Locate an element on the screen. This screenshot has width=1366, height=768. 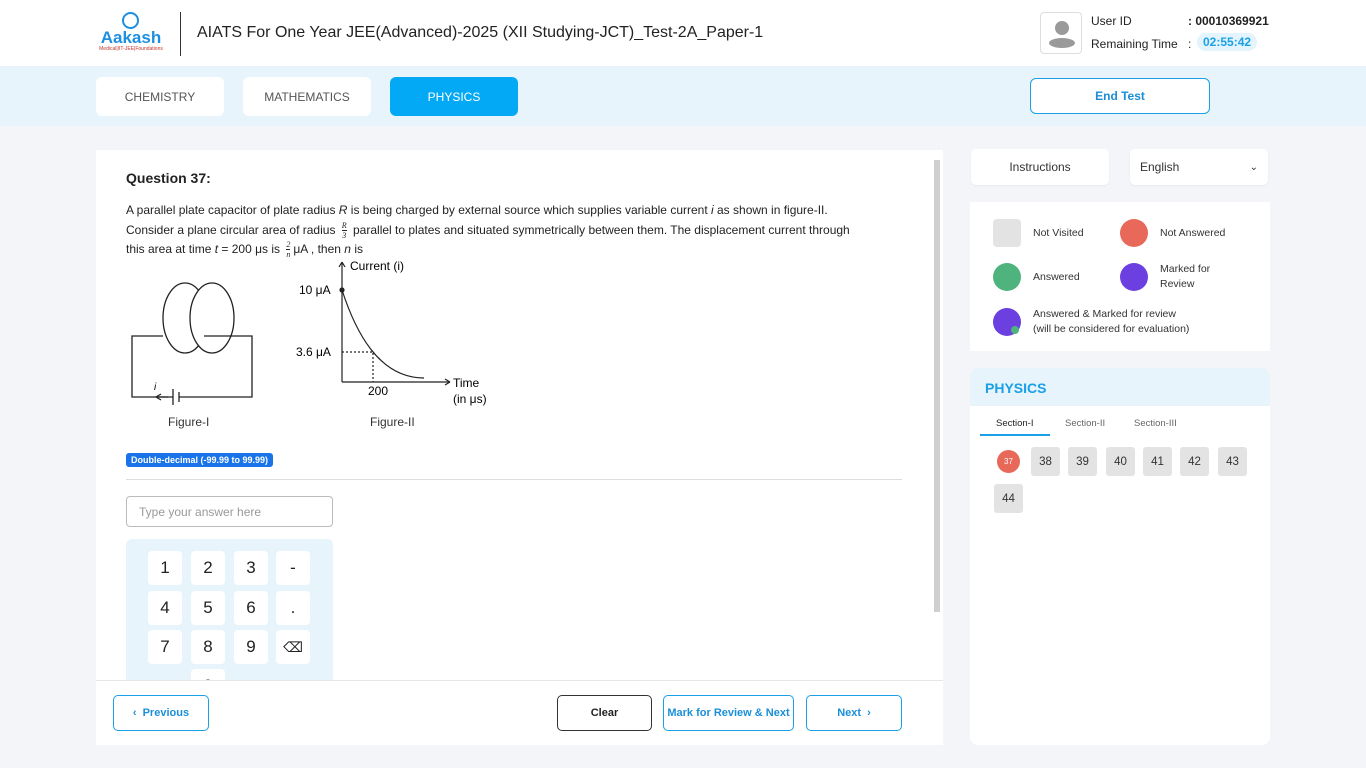
key-6: 6 is located at coordinates (251, 608).